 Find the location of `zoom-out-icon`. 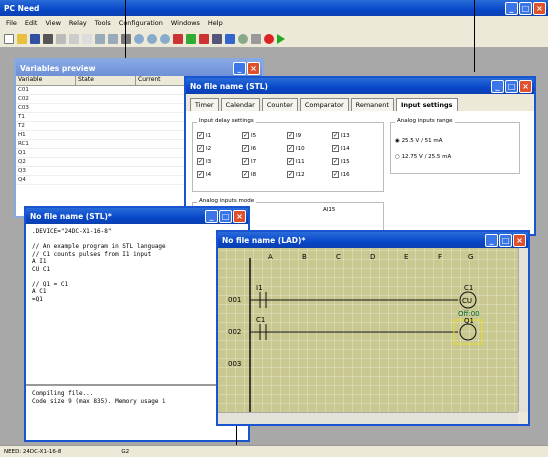

zoom-out-icon is located at coordinates (152, 38).